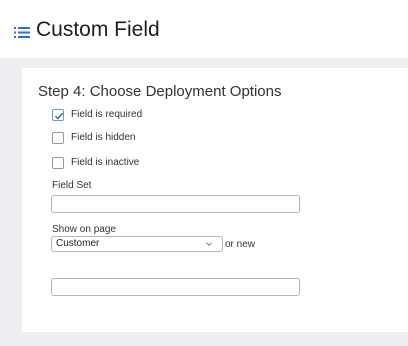 Image resolution: width=408 pixels, height=346 pixels. I want to click on field-required-label: Field is required, so click(107, 114).